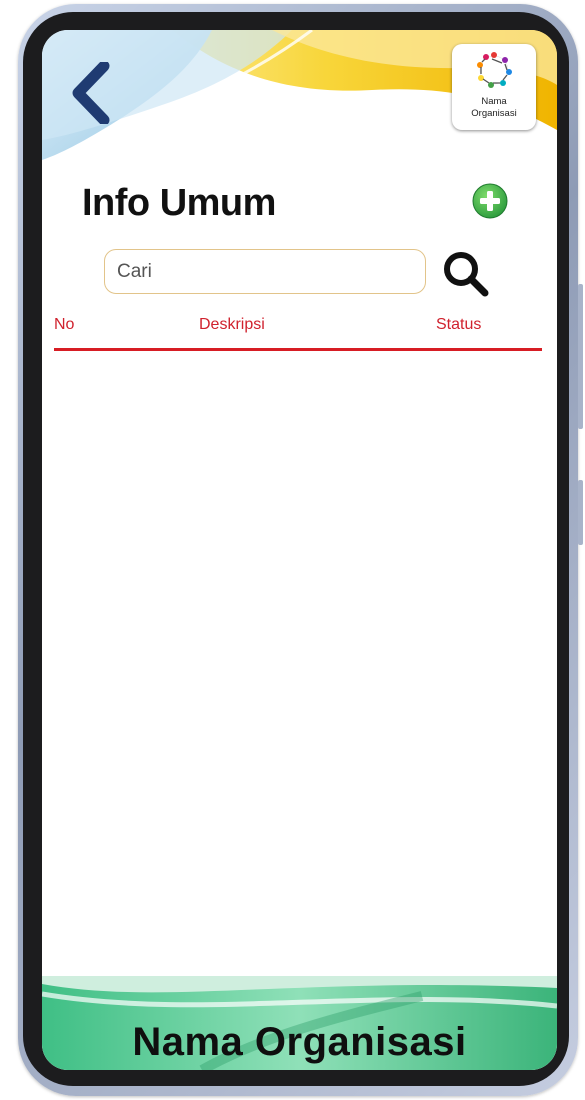 The height and width of the screenshot is (1100, 585). Describe the element at coordinates (299, 1042) in the screenshot. I see `footer-title: Nama Organisasi` at that location.